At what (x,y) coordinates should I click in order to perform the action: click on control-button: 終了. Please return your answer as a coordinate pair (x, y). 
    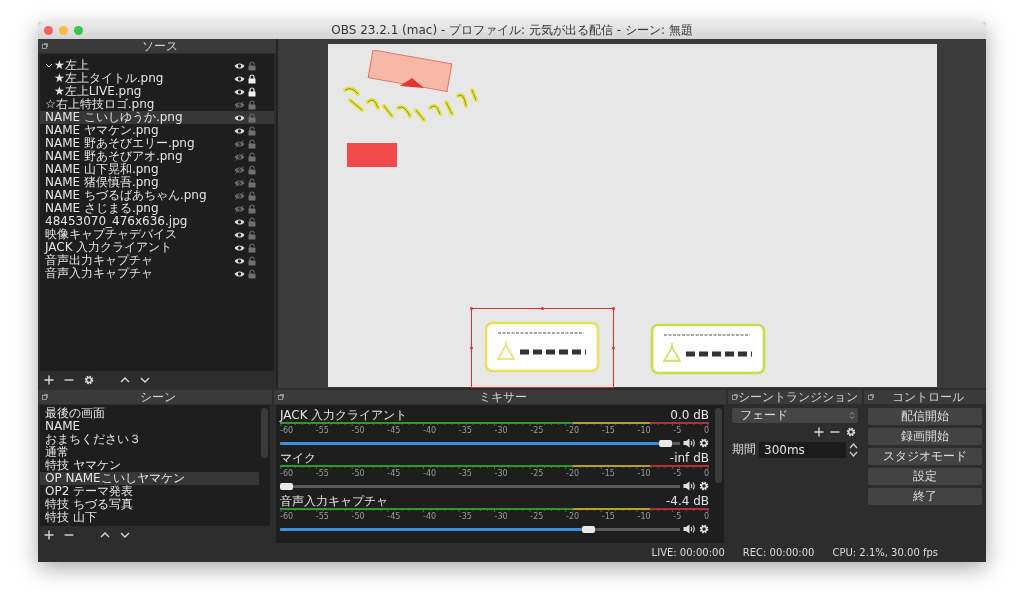
    Looking at the image, I should click on (925, 496).